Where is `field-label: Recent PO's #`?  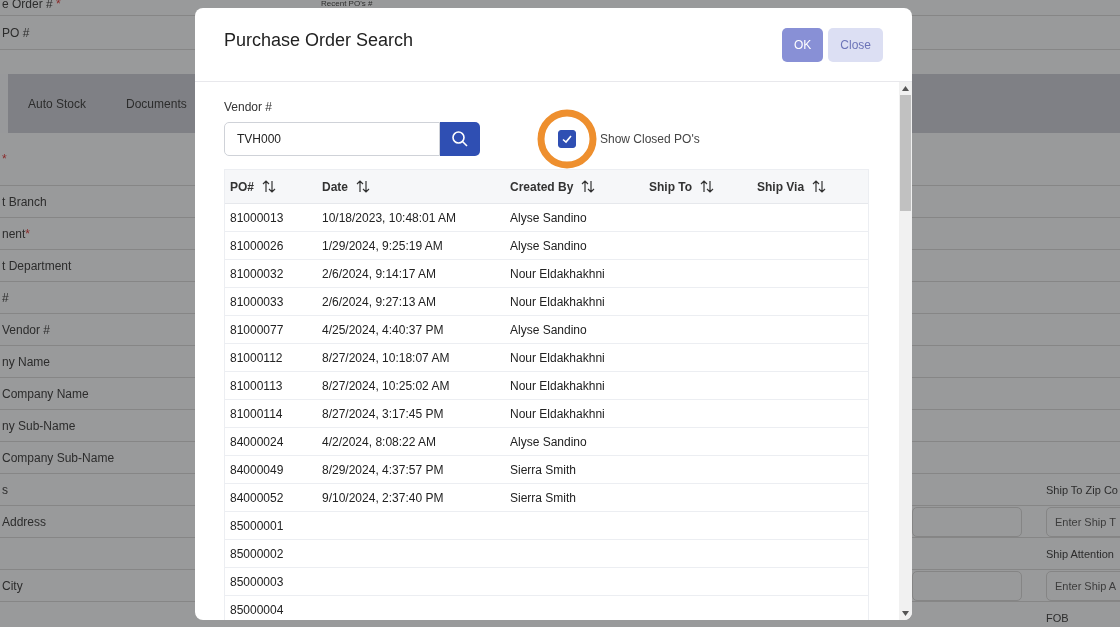
field-label: Recent PO's # is located at coordinates (347, 4).